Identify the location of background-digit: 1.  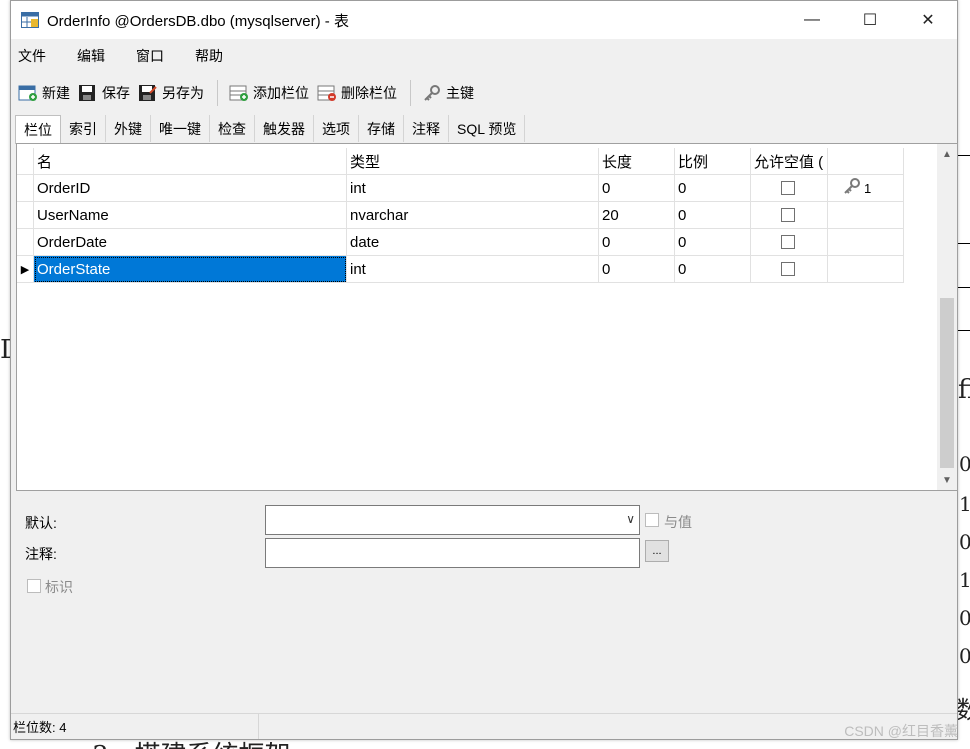
(964, 504).